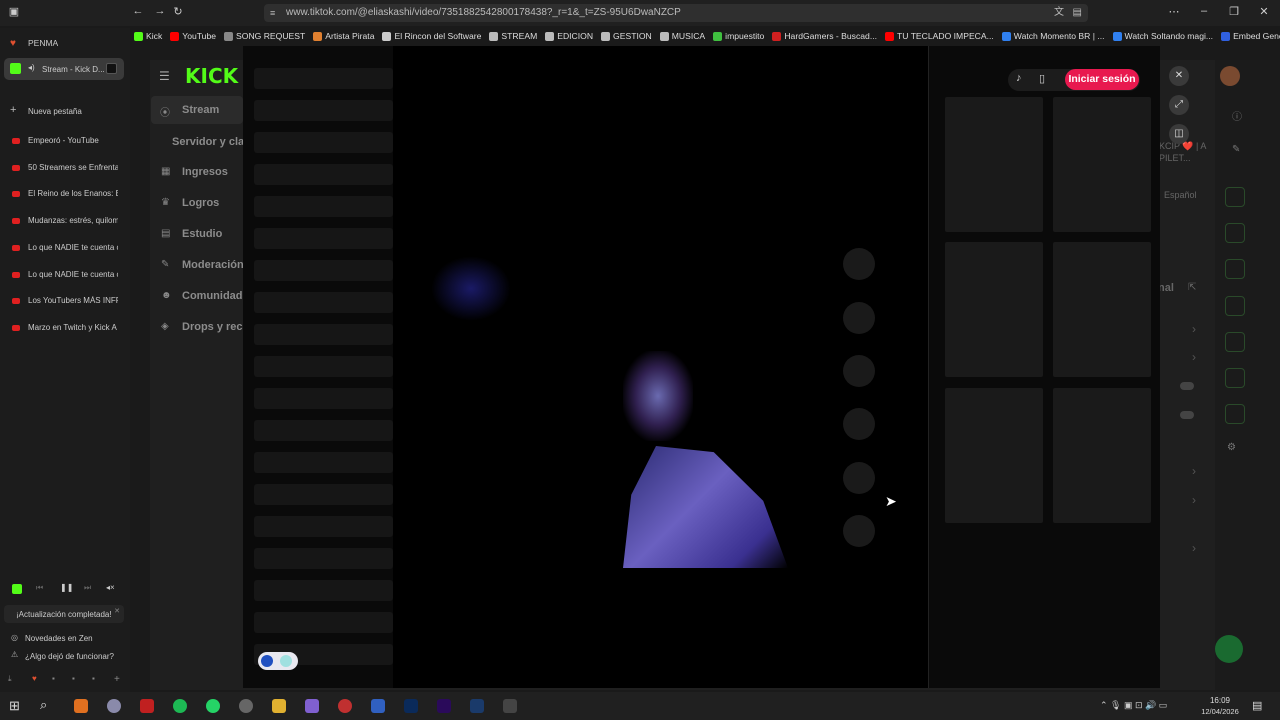  Describe the element at coordinates (180, 706) in the screenshot. I see `spotify-icon` at that location.